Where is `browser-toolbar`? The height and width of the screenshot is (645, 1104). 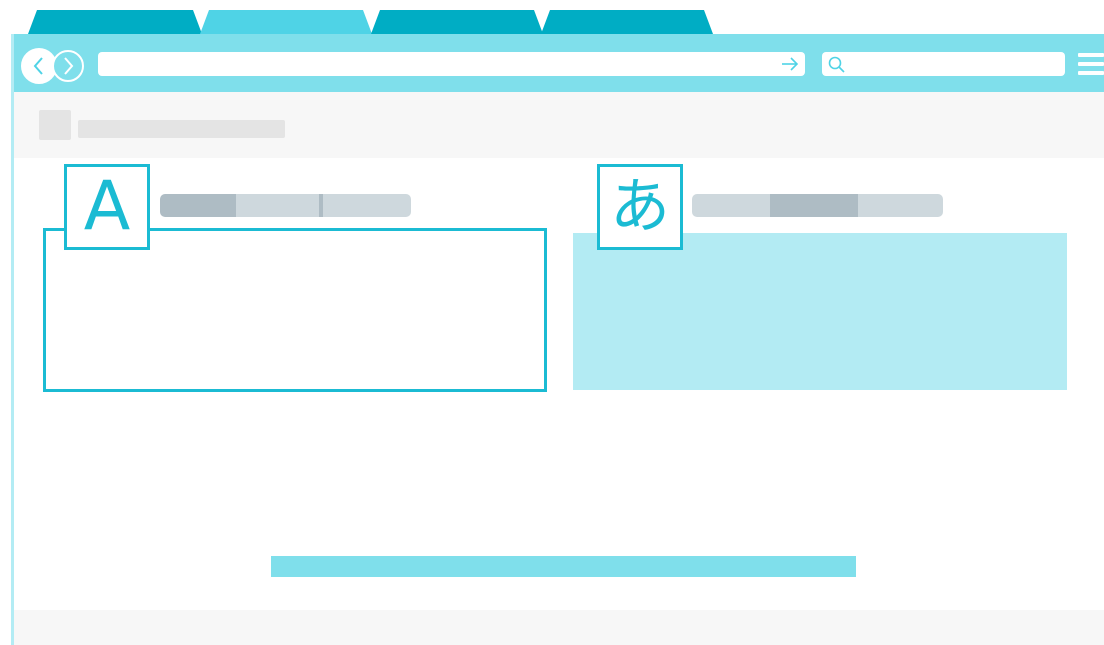
browser-toolbar is located at coordinates (559, 63).